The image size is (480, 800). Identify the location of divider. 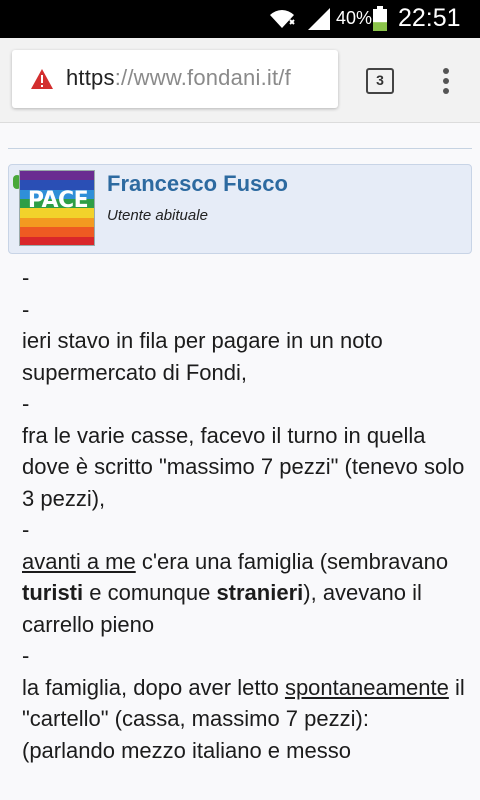
(240, 148).